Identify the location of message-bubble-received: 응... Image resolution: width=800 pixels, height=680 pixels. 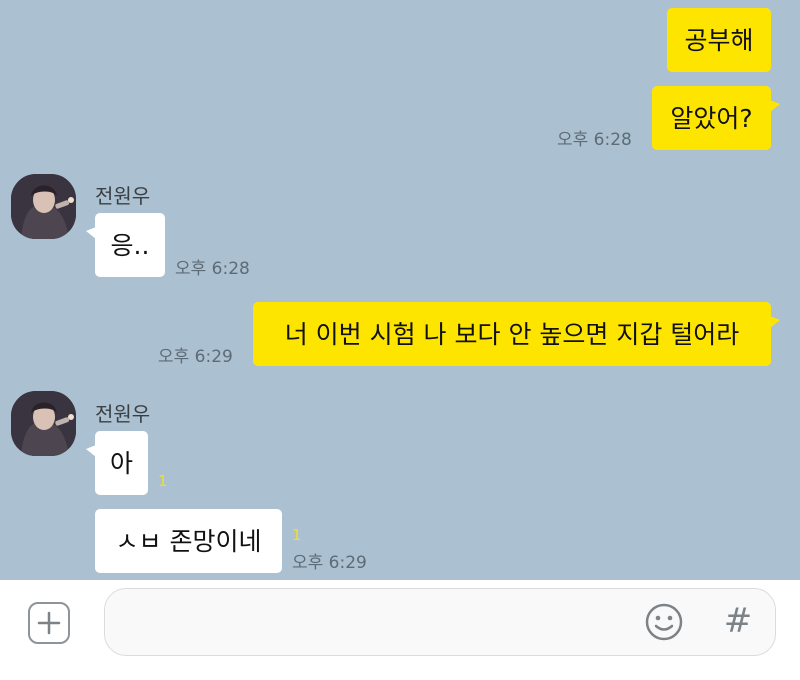
(125, 245).